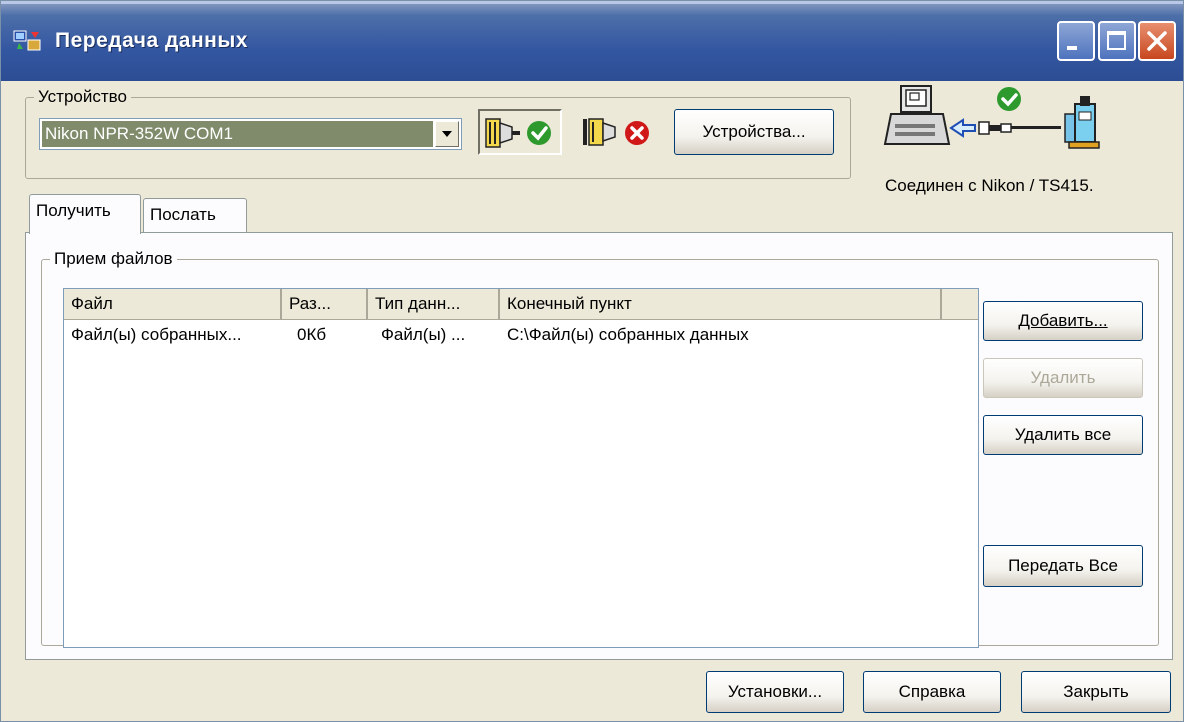 This screenshot has width=1184, height=722. Describe the element at coordinates (237, 134) in the screenshot. I see `device-select-value: Nikon NPR-352W COM1` at that location.